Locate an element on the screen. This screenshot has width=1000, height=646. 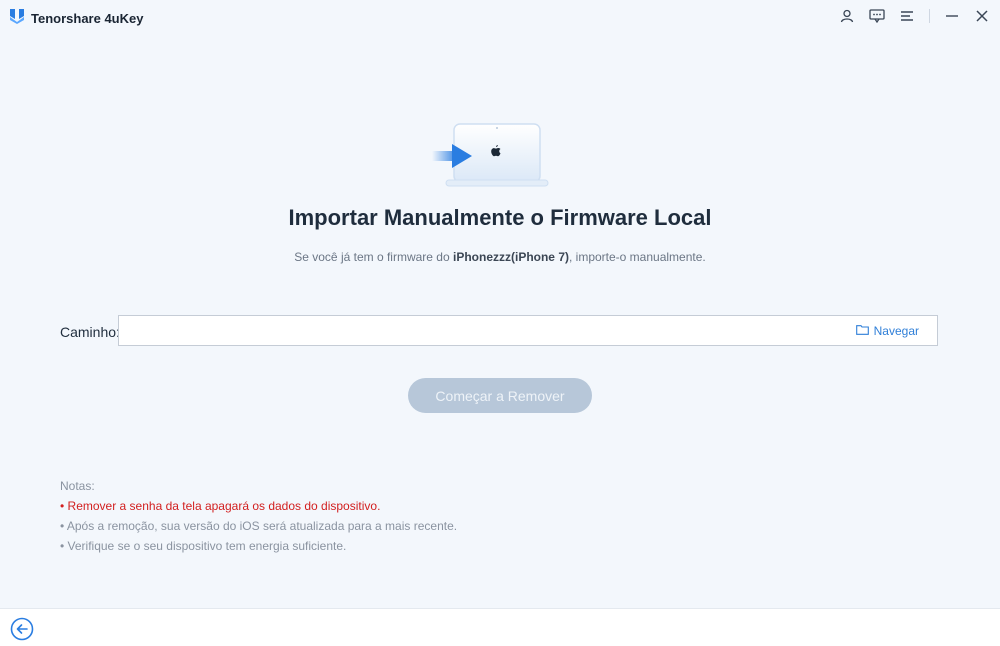
path-field: Navegar is located at coordinates (528, 331).